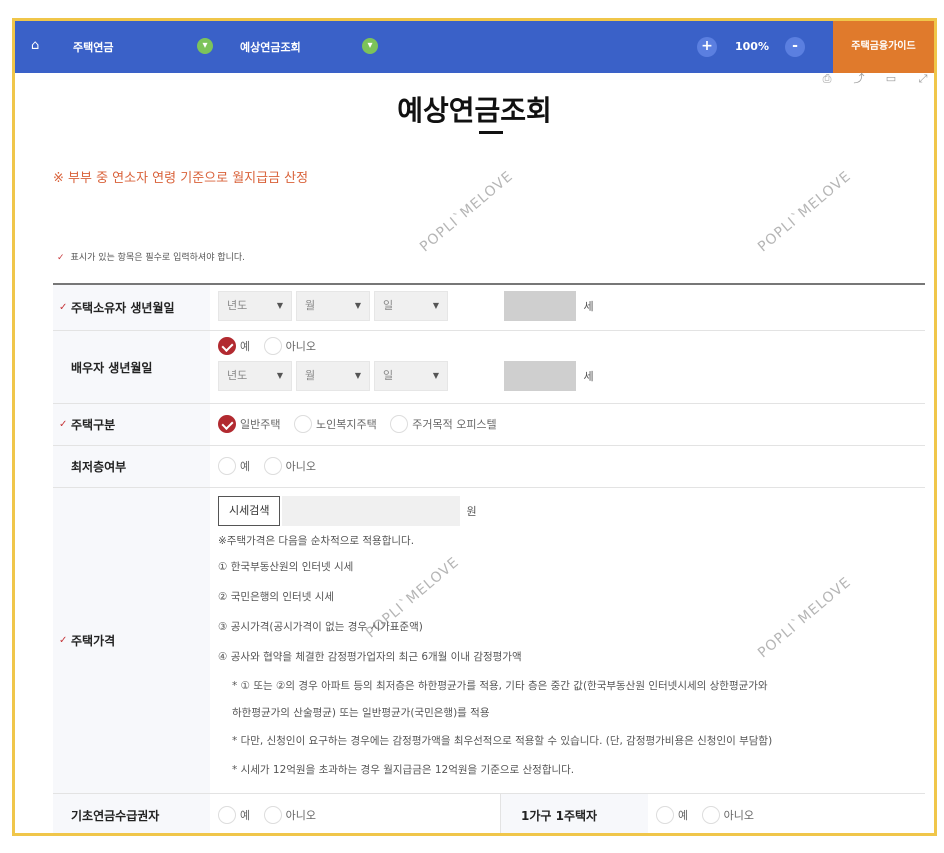 The height and width of the screenshot is (853, 944). I want to click on owner-birth-label-text: 주택소유자 생년월일, so click(123, 308).